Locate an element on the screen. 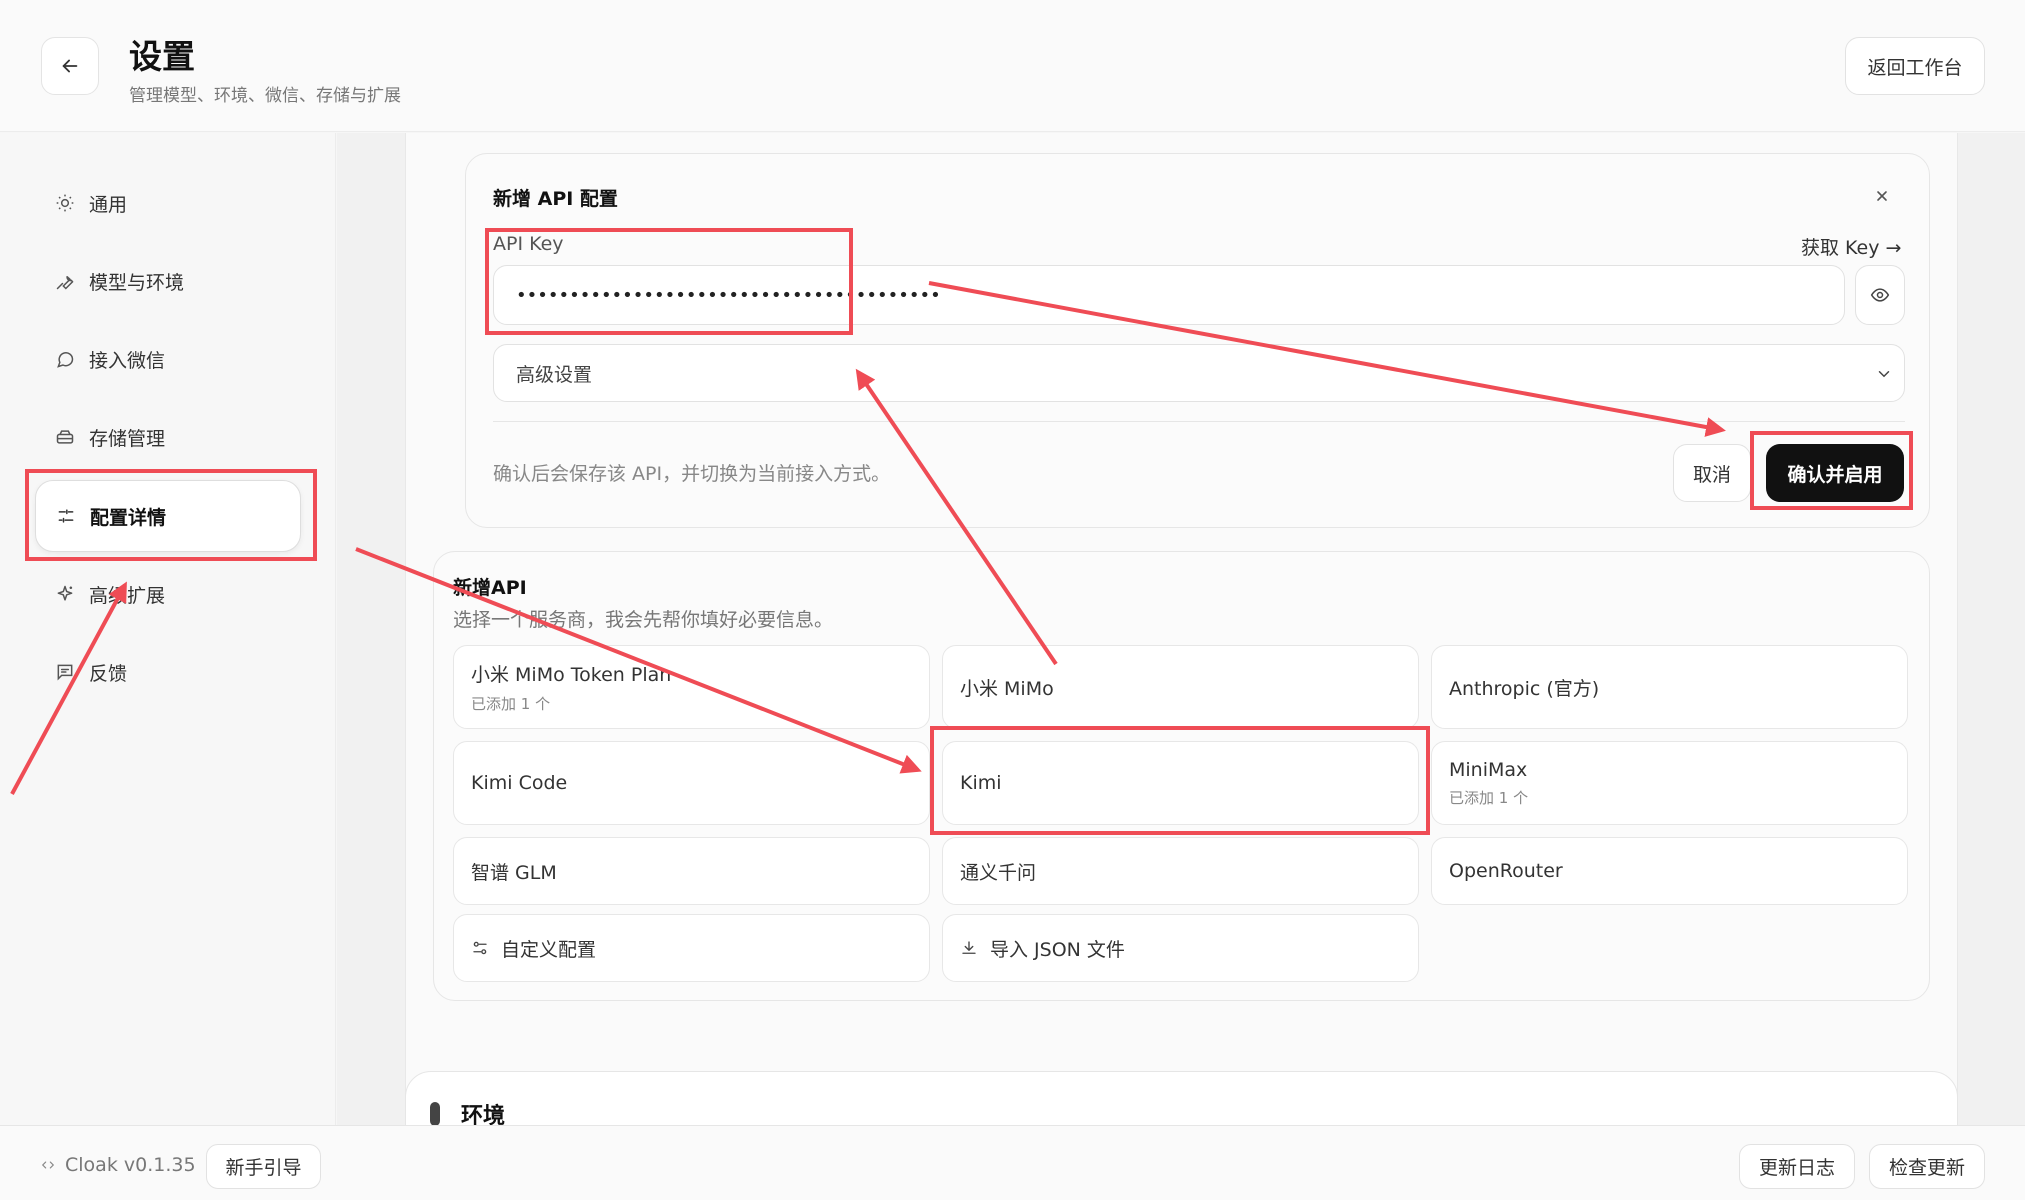 The height and width of the screenshot is (1200, 2025). confirm-enable-button: 确认并启用 is located at coordinates (1835, 473).